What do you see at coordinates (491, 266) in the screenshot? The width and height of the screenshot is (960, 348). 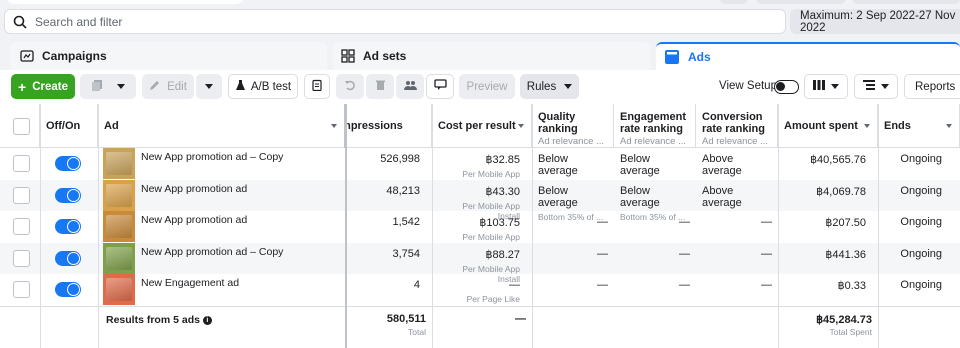 I see `cost-per-result-cell: ฿88.27 Per Mobile App Install` at bounding box center [491, 266].